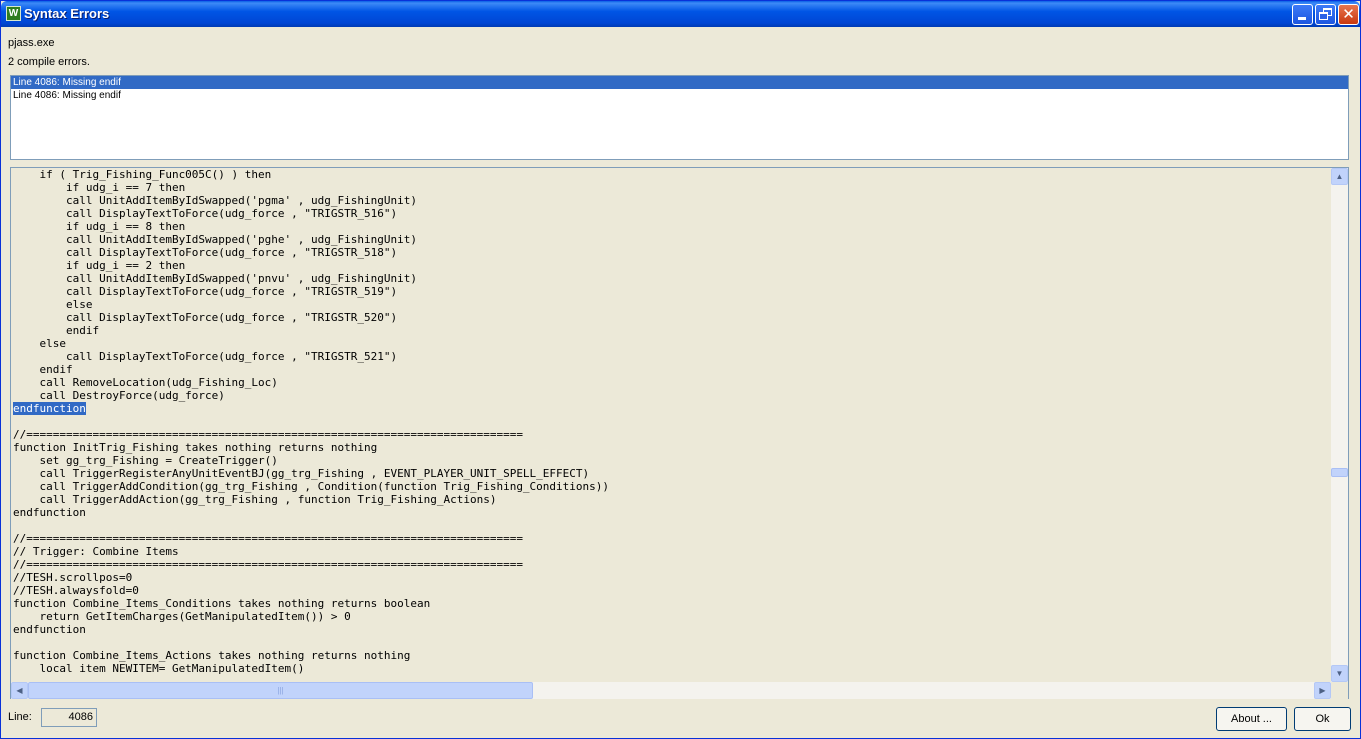 The height and width of the screenshot is (739, 1361). I want to click on code-line: if udg_i == 8 then, so click(99, 226).